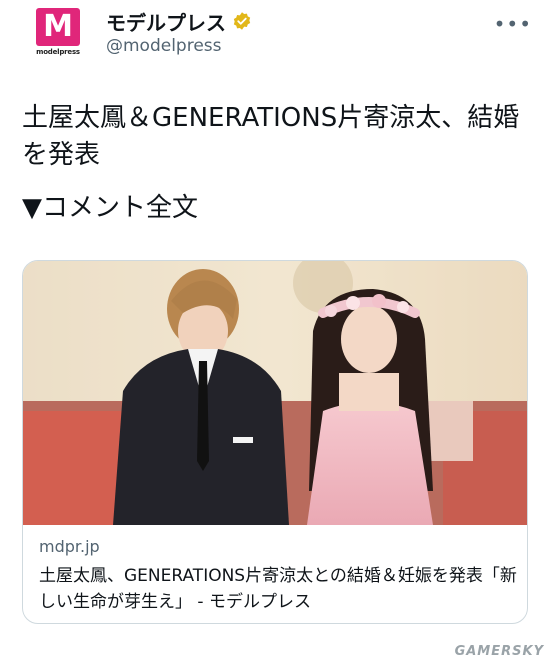 This screenshot has width=550, height=663. I want to click on avatar: M modelpress, so click(58, 32).